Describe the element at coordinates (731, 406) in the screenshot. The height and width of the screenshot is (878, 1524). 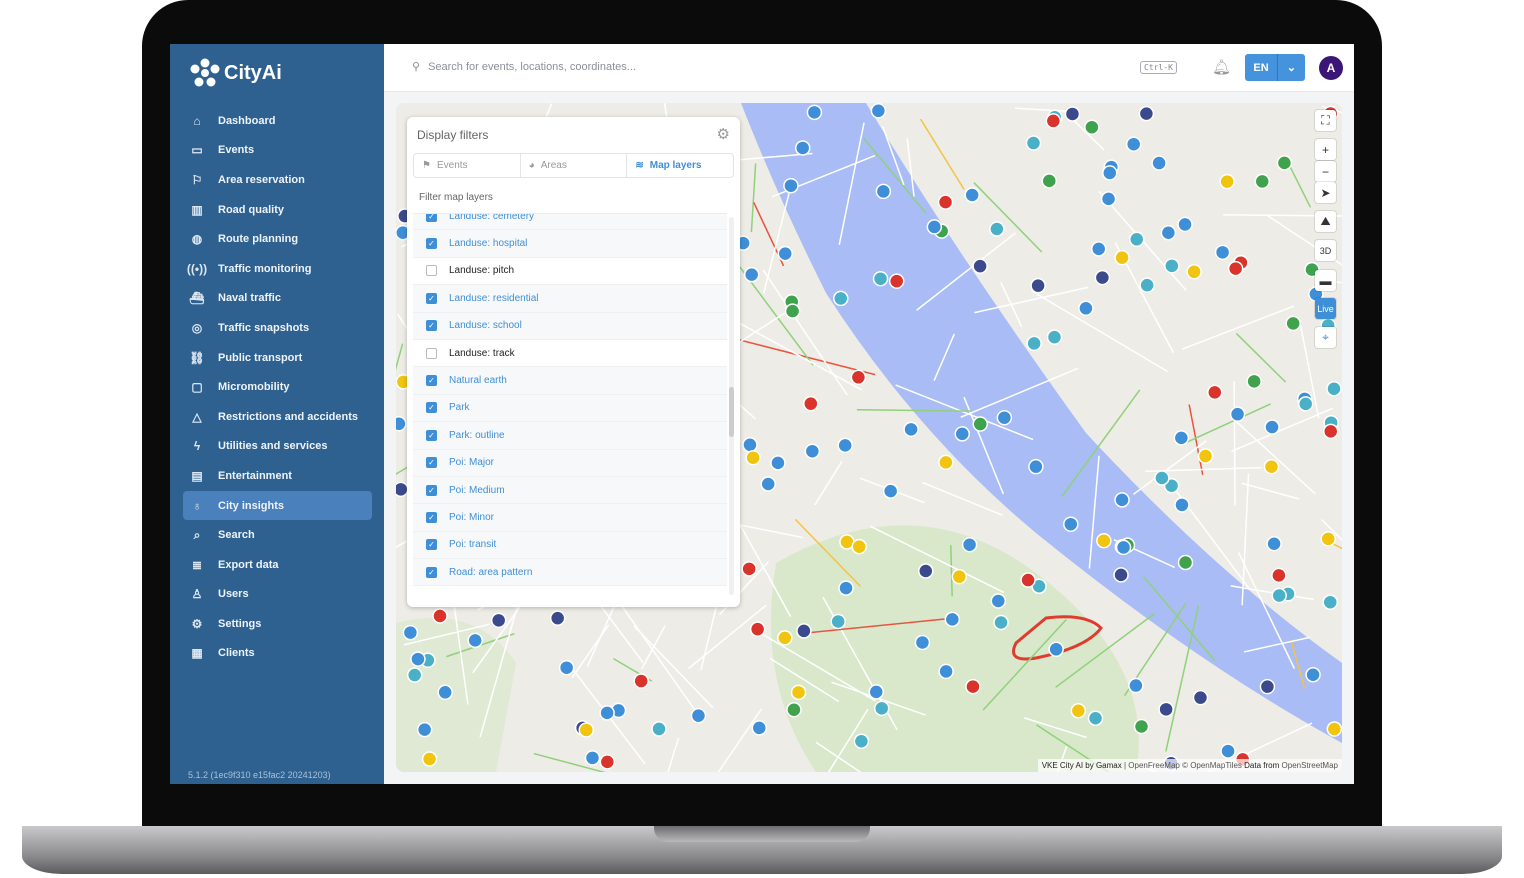
I see `scrollbar` at that location.